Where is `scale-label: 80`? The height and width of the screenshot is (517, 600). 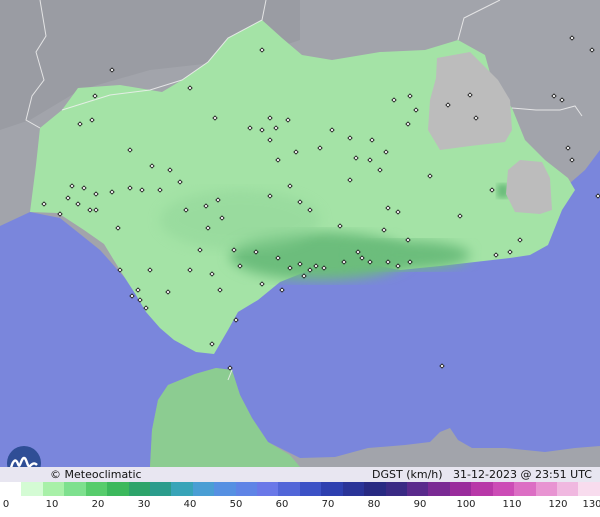
scale-label: 80 is located at coordinates (374, 504).